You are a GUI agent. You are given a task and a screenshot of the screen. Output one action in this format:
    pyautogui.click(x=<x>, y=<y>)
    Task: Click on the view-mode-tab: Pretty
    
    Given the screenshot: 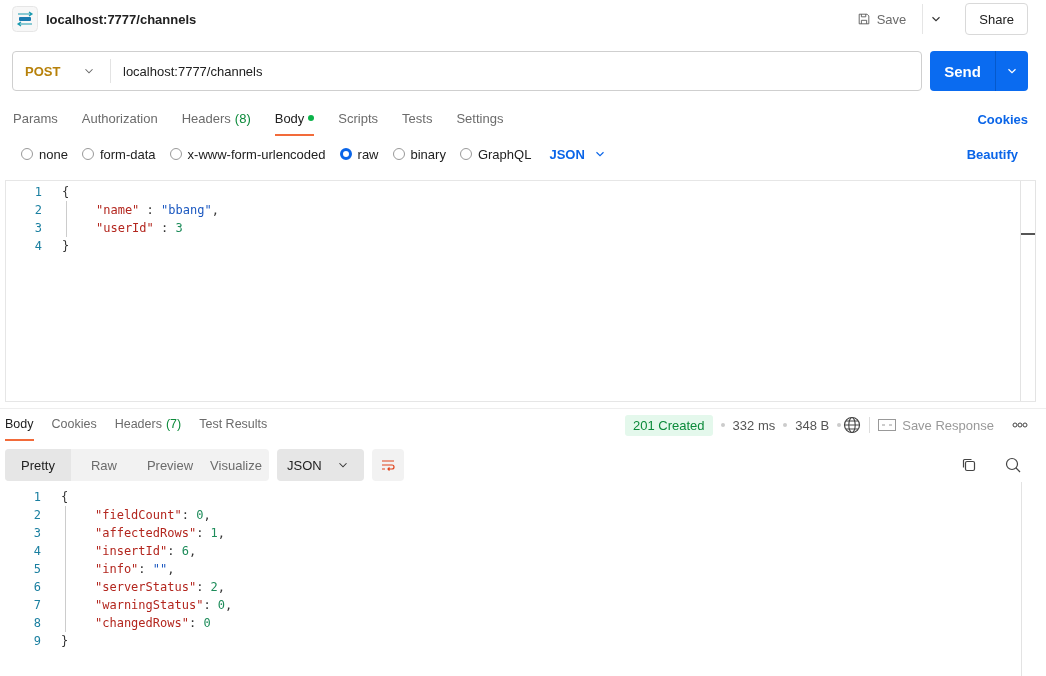 What is the action you would take?
    pyautogui.click(x=38, y=465)
    